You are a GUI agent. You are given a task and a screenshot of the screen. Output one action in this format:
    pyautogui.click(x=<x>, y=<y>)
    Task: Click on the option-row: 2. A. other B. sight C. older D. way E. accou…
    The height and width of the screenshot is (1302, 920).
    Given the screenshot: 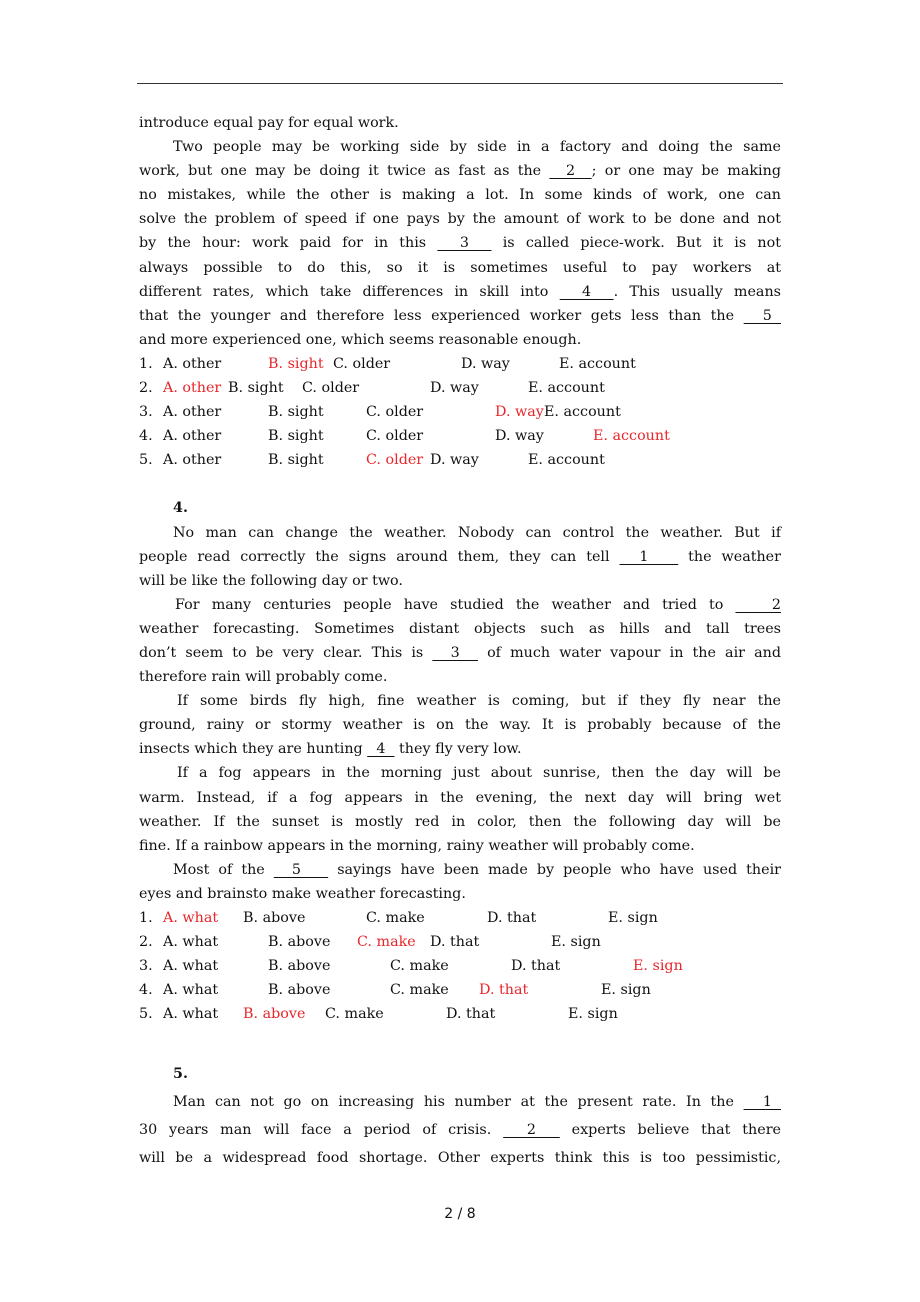 What is the action you would take?
    pyautogui.click(x=460, y=388)
    